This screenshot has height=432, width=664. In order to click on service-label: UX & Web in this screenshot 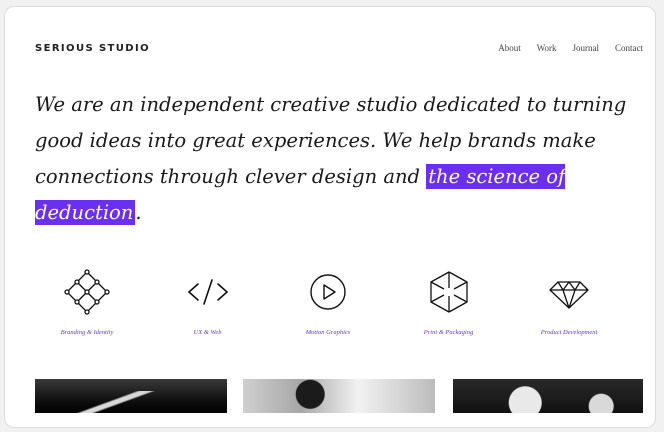, I will do `click(207, 332)`.